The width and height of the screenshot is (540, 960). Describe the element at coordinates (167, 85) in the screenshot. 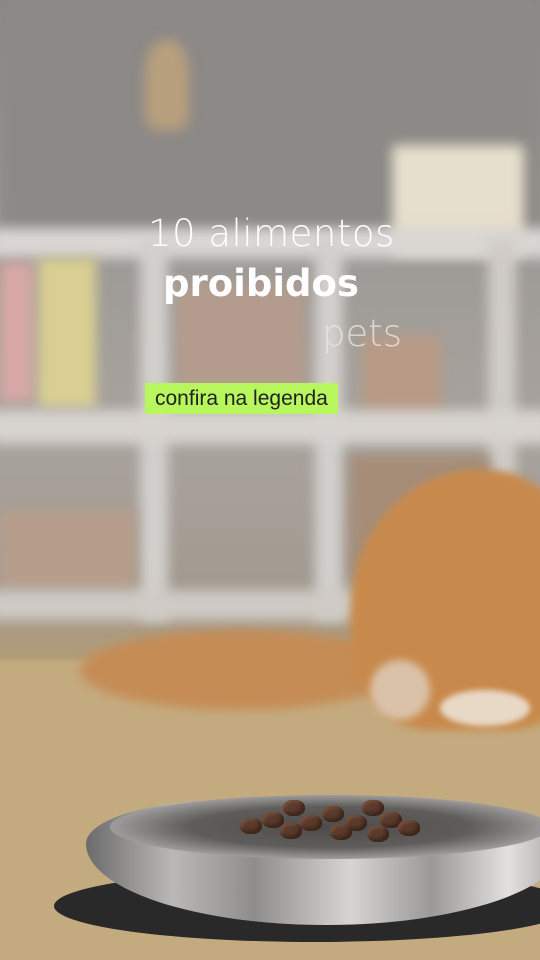

I see `vase` at that location.